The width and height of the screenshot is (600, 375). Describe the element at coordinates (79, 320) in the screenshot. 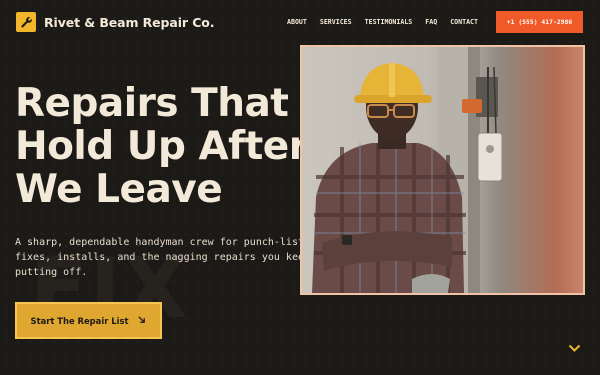

I see `cta-label: Start The Repair List` at that location.